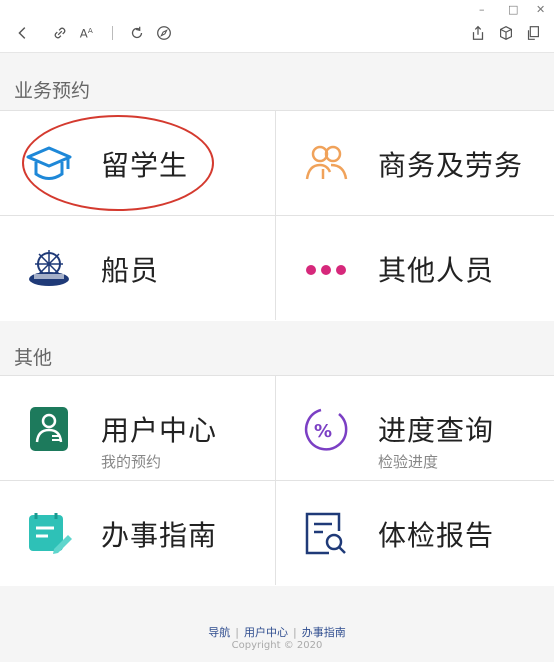  What do you see at coordinates (436, 535) in the screenshot?
I see `tile-label: 体检报告` at bounding box center [436, 535].